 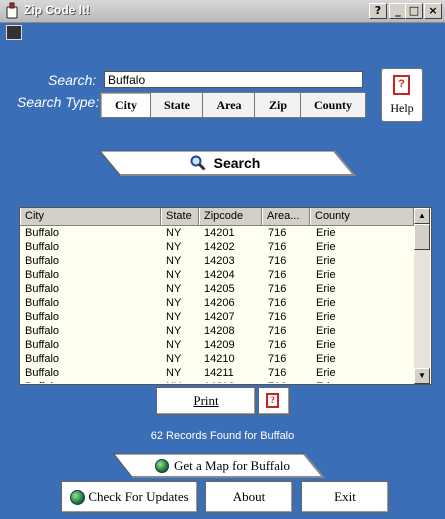 What do you see at coordinates (433, 11) in the screenshot?
I see `close-button: ×` at bounding box center [433, 11].